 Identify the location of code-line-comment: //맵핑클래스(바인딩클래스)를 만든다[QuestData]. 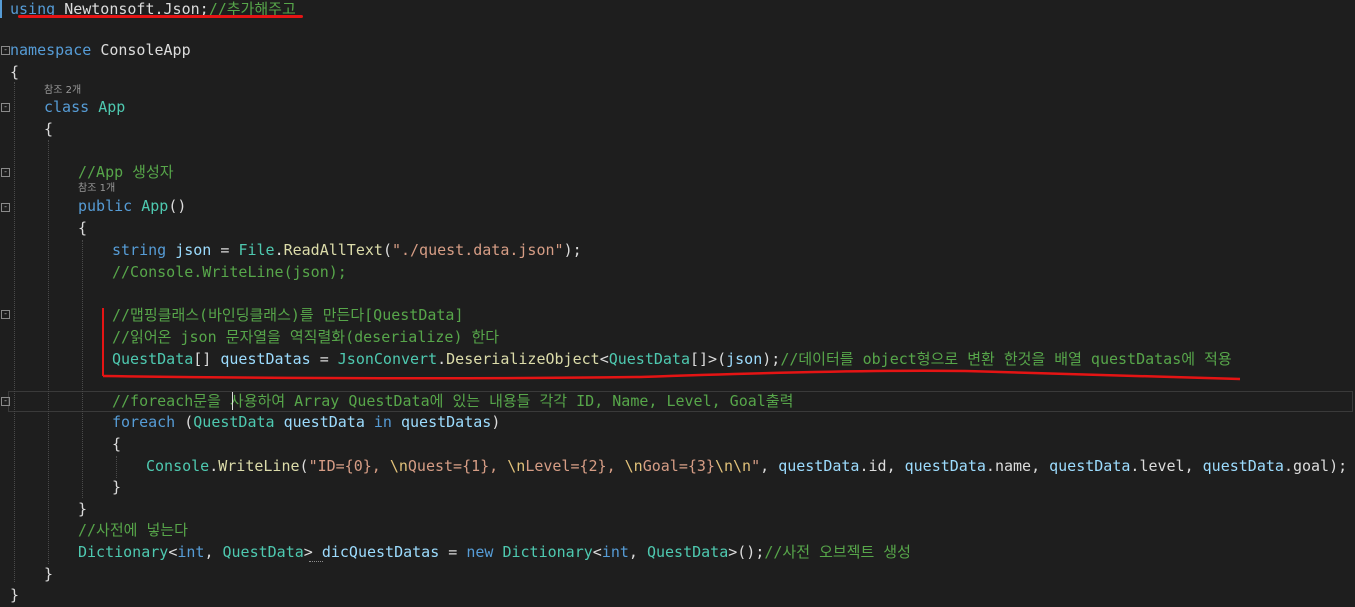
(288, 315).